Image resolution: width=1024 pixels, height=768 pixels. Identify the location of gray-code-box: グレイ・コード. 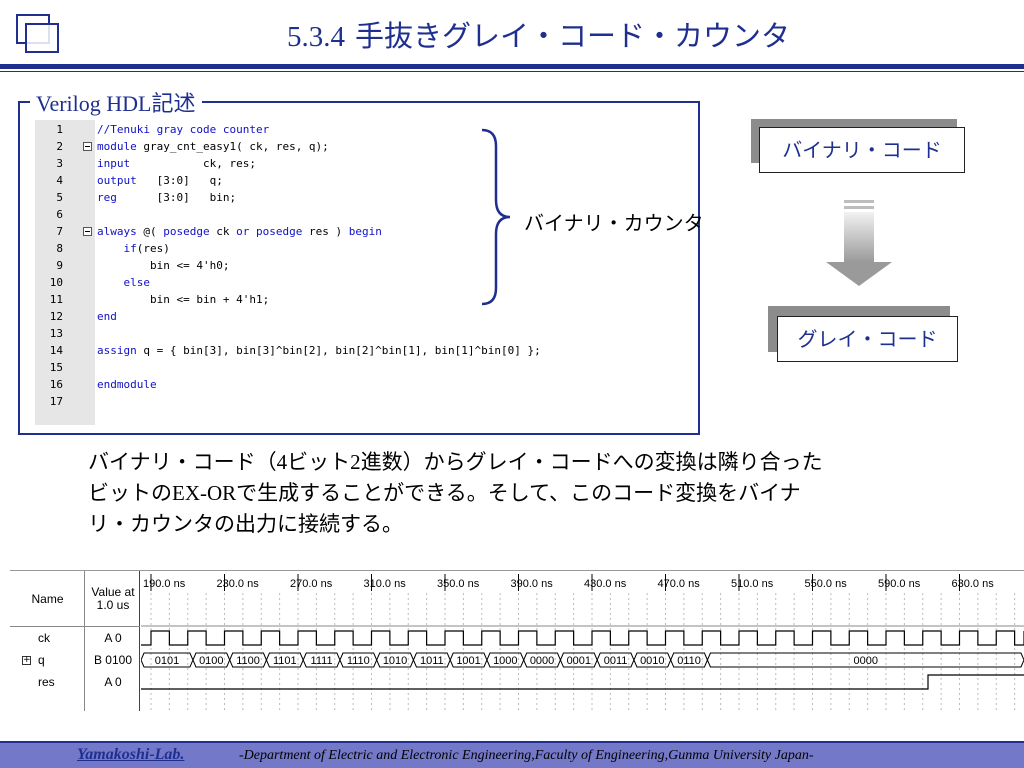
(867, 339).